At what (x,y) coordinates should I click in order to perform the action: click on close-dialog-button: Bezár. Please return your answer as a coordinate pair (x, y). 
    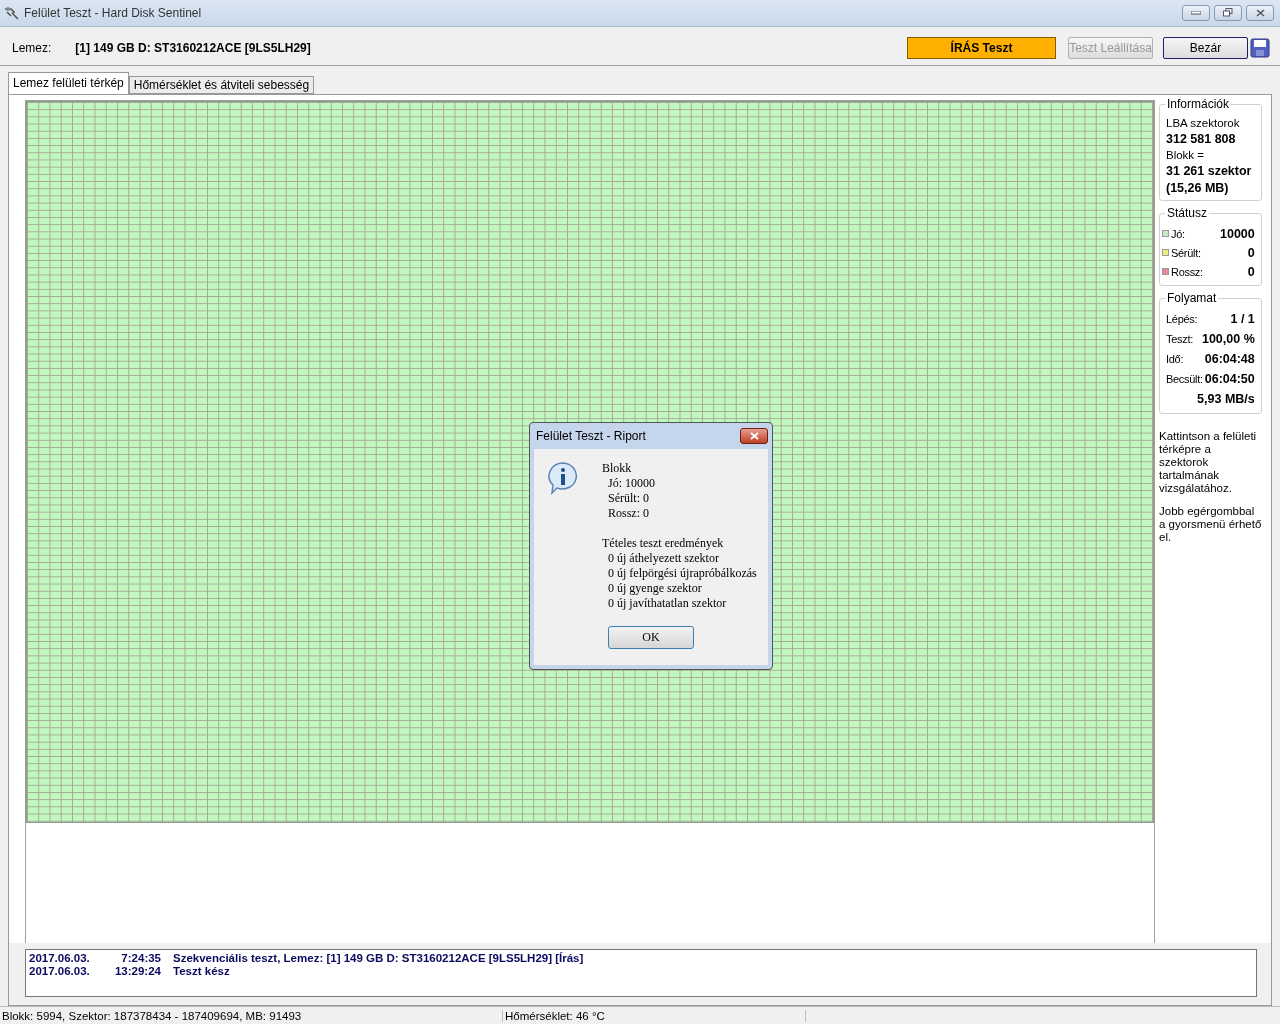
    Looking at the image, I should click on (1205, 47).